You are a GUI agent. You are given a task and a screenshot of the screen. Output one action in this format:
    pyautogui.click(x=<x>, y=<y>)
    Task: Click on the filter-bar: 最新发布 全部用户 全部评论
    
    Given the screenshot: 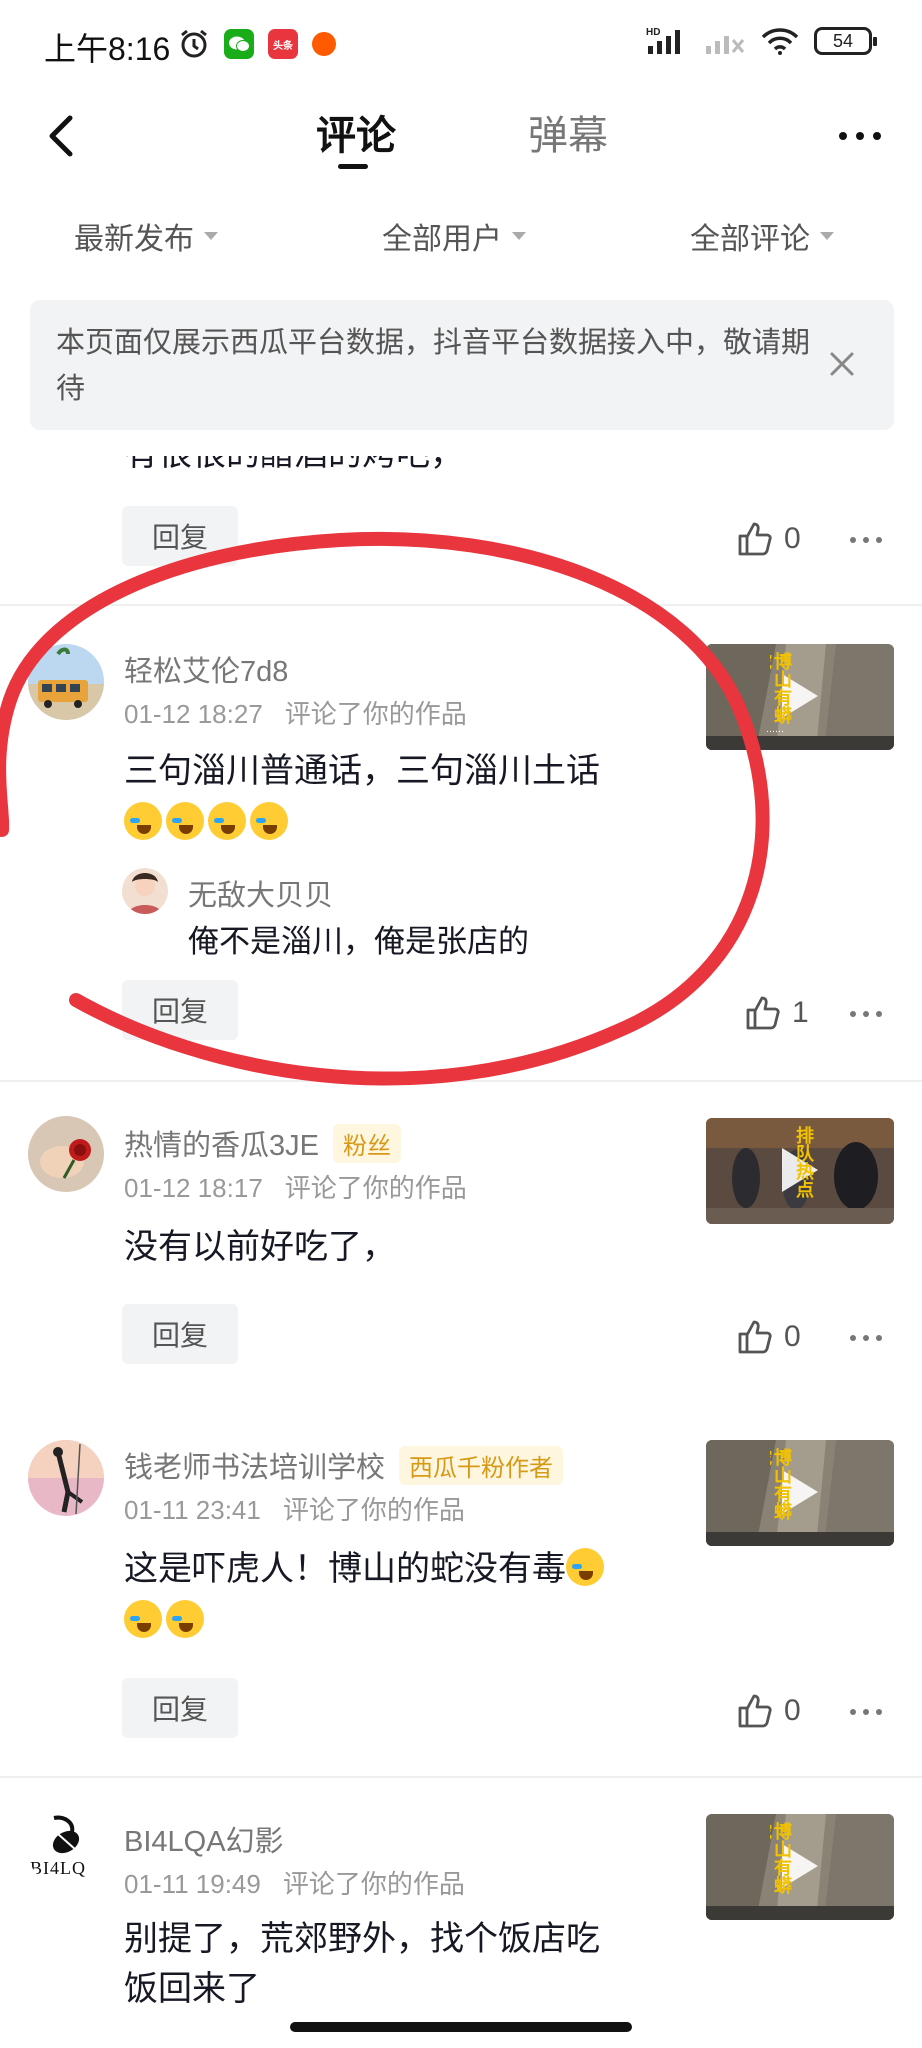 What is the action you would take?
    pyautogui.click(x=461, y=235)
    